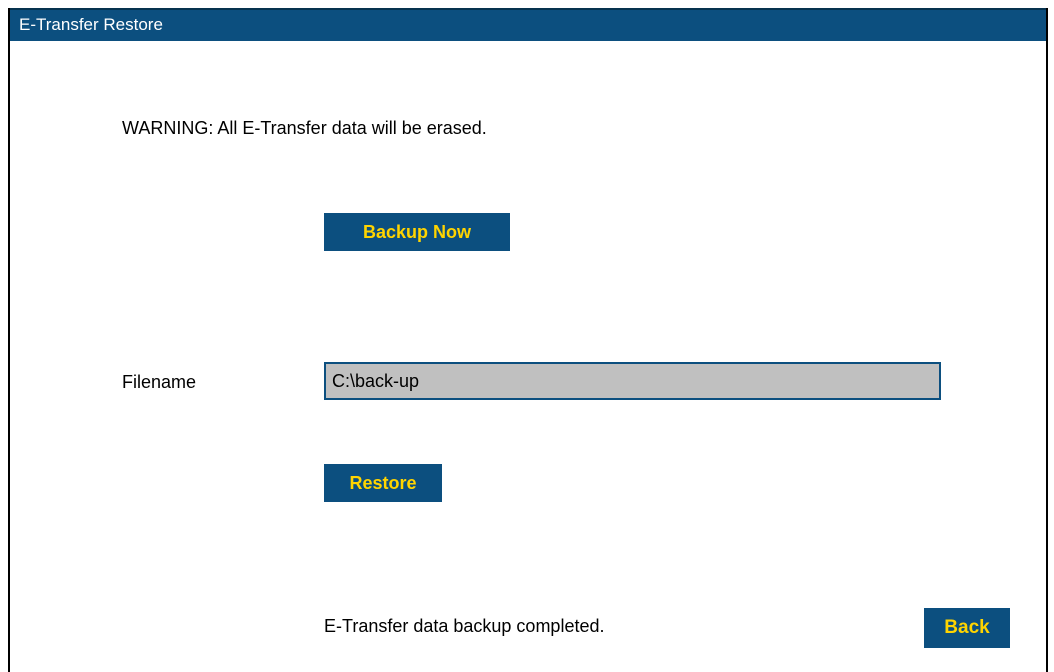 This screenshot has height=672, width=1054. What do you see at coordinates (632, 381) in the screenshot?
I see `filename-input` at bounding box center [632, 381].